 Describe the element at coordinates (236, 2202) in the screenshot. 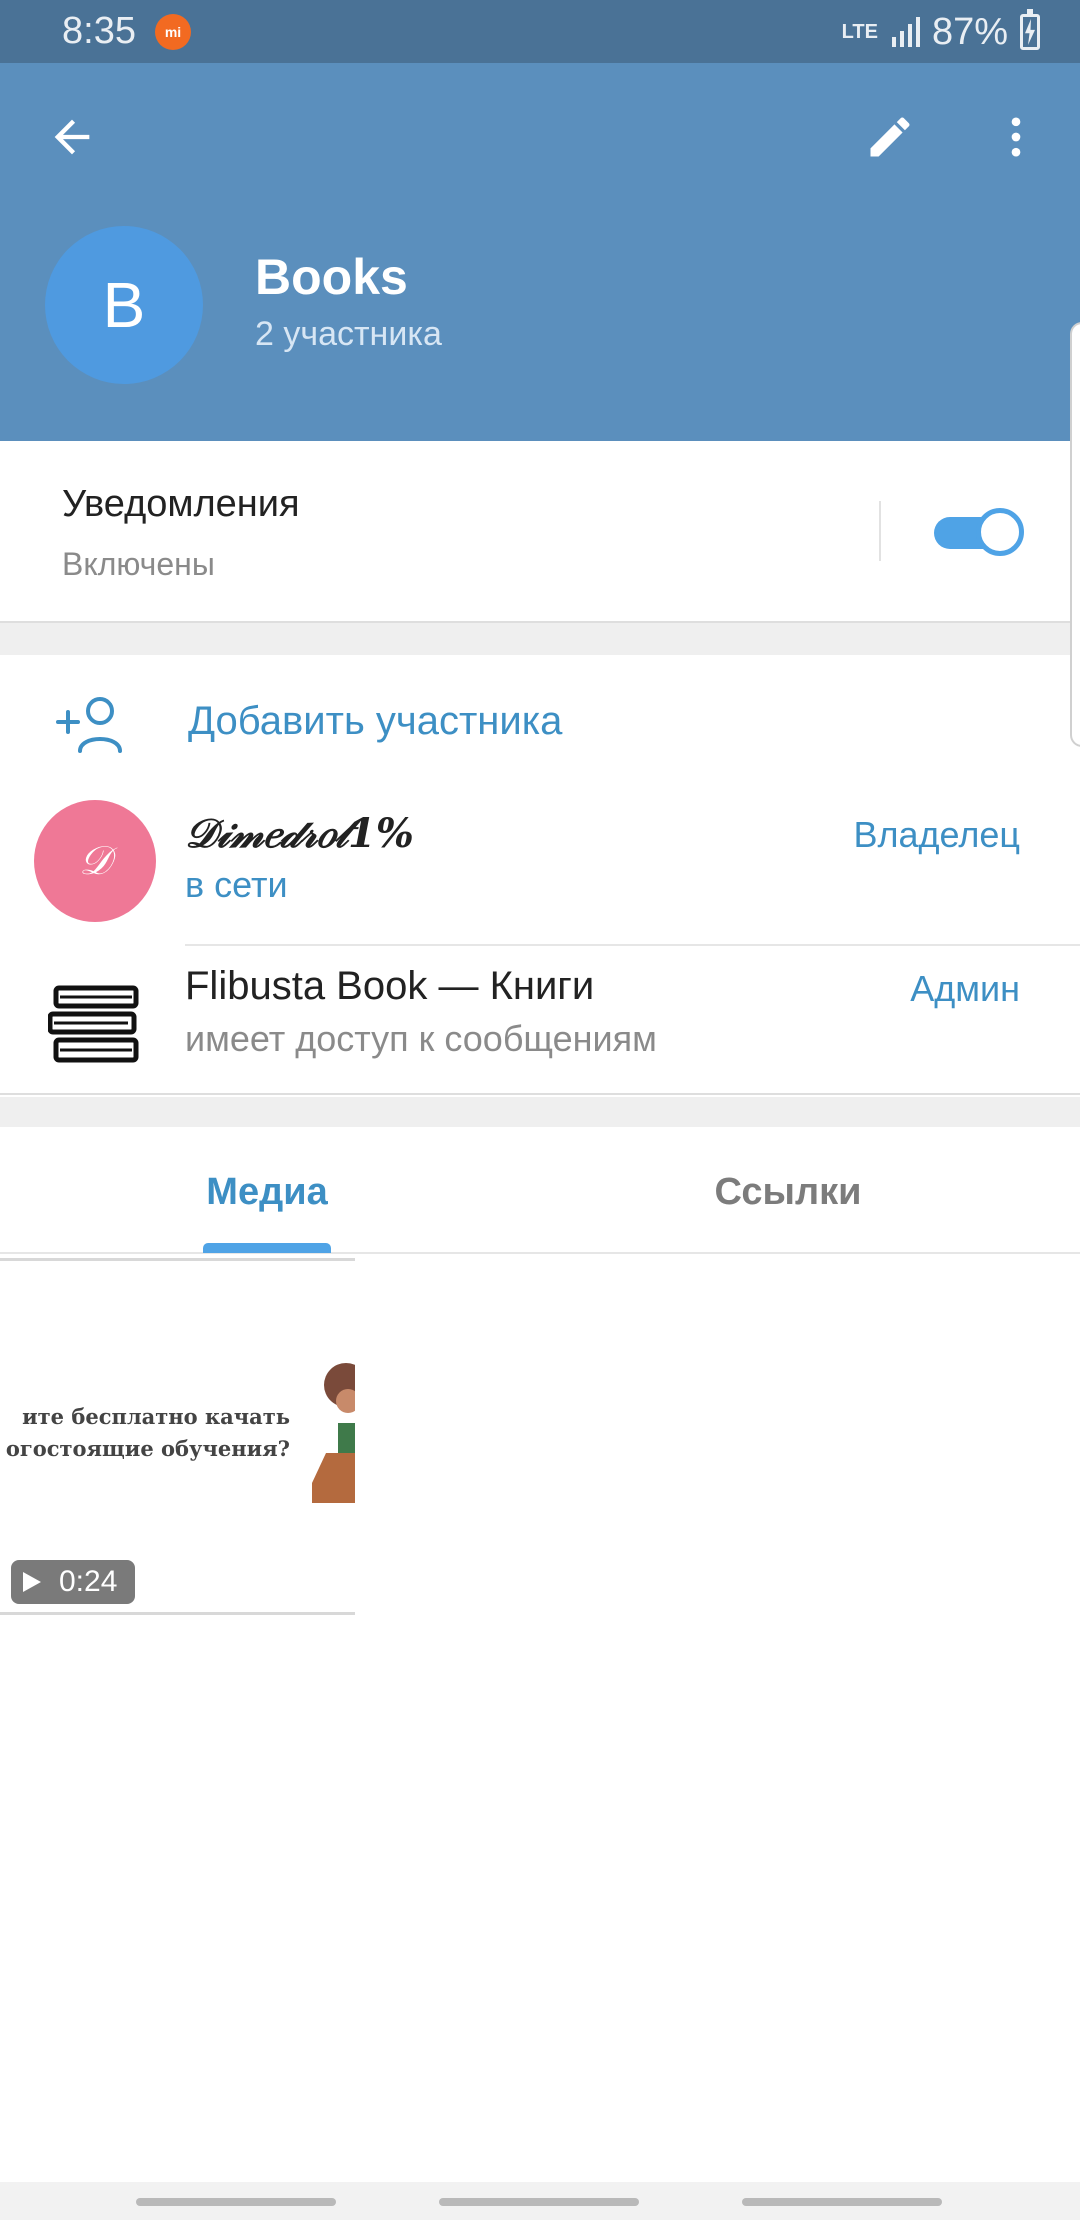

I see `nav-recent-button` at that location.